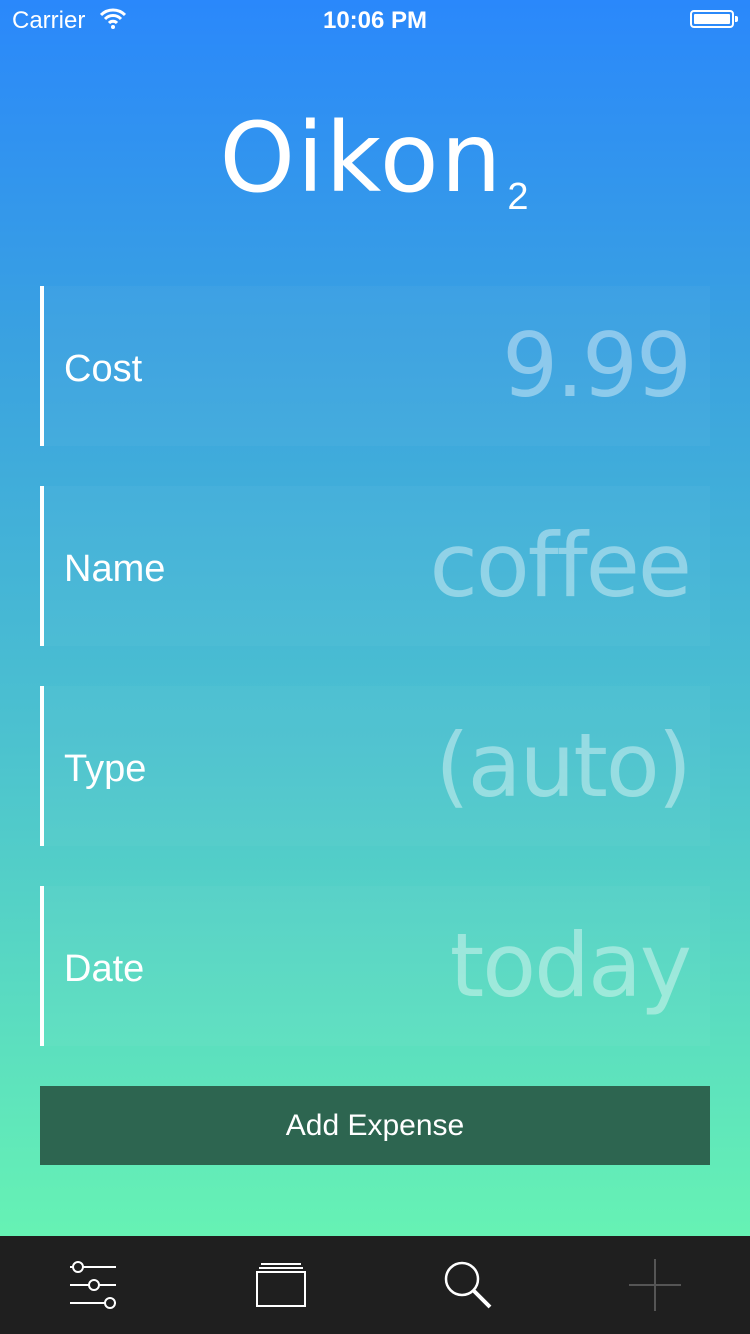 The image size is (750, 1334). Describe the element at coordinates (375, 966) in the screenshot. I see `date-row: Date today` at that location.